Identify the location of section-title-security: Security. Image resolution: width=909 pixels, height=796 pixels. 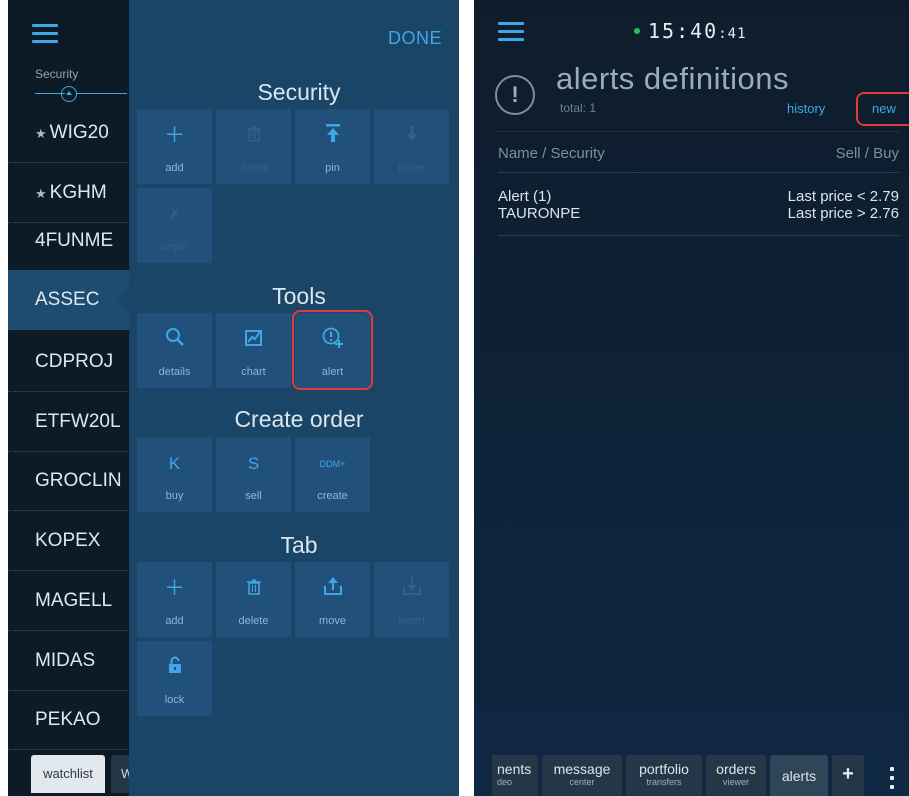
(299, 92).